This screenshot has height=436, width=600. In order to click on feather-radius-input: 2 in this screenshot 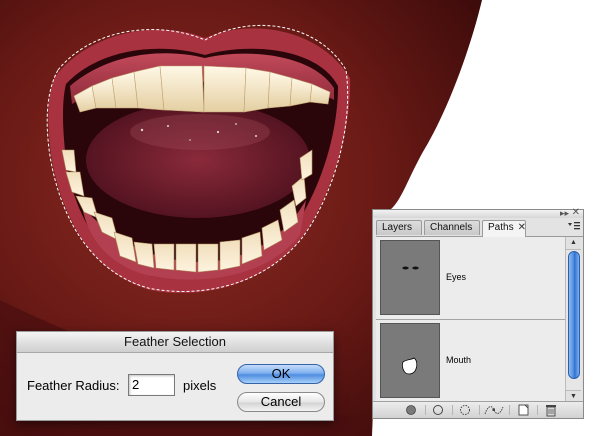, I will do `click(151, 385)`.